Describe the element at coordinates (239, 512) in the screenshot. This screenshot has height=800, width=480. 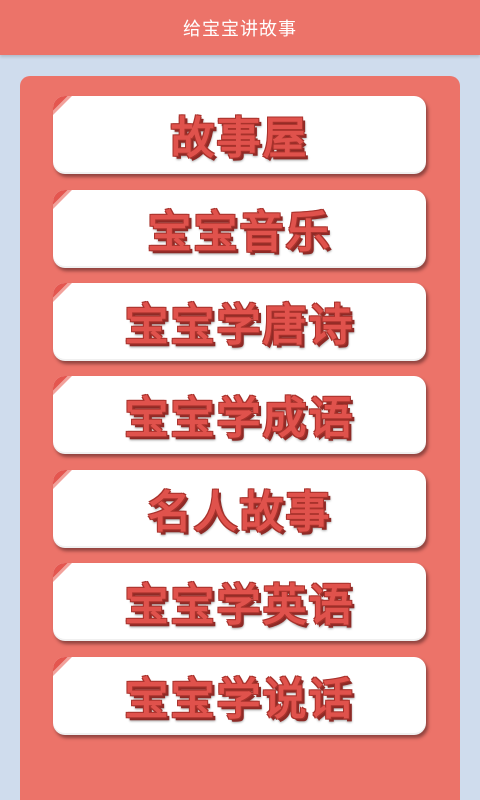
I see `menu-button-label: 名人故事` at that location.